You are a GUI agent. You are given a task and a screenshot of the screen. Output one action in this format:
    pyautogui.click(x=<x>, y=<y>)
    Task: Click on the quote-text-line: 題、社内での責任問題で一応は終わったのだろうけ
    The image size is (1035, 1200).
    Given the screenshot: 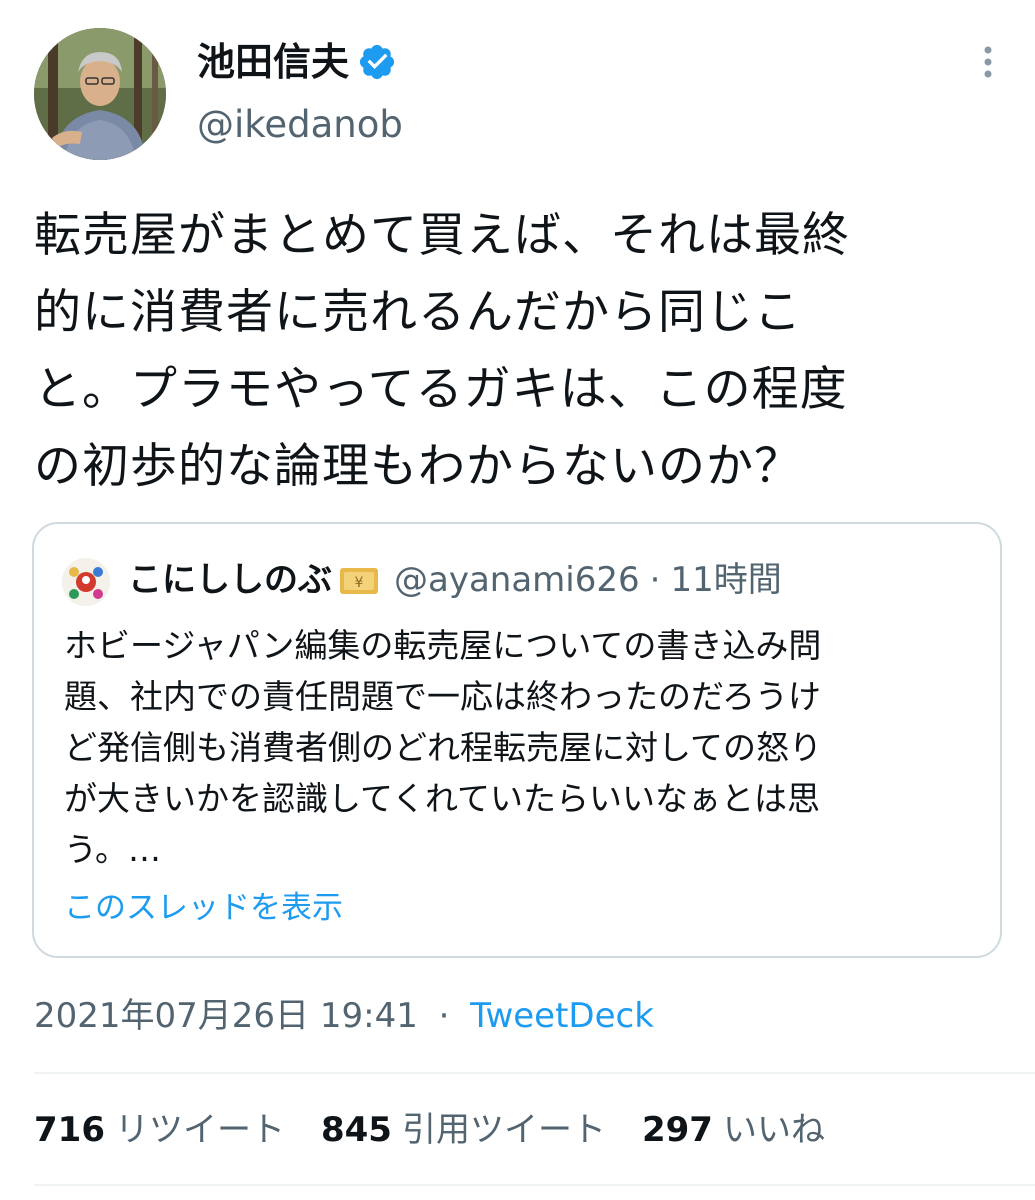 What is the action you would take?
    pyautogui.click(x=443, y=696)
    